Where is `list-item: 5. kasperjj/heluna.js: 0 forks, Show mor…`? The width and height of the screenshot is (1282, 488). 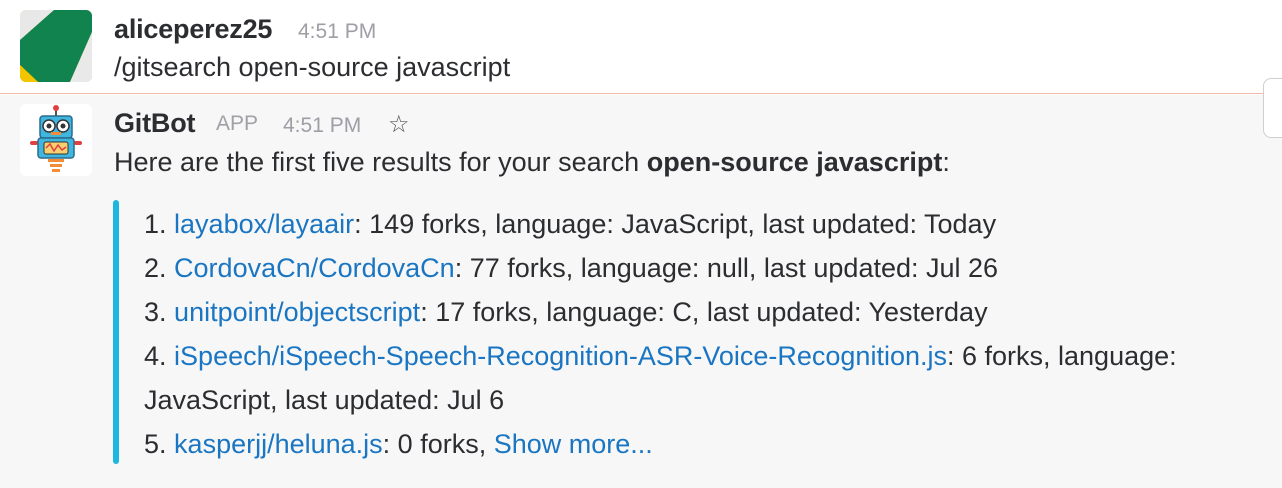
list-item: 5. kasperjj/heluna.js: 0 forks, Show mor… is located at coordinates (709, 444).